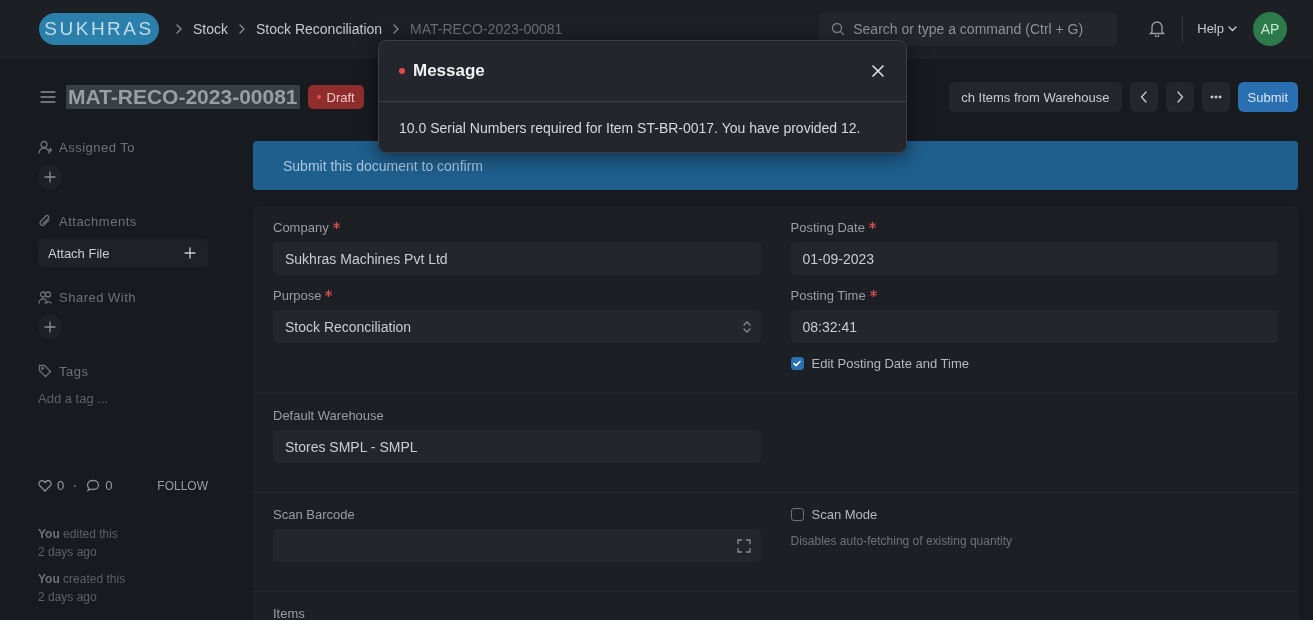 This screenshot has width=1313, height=620. Describe the element at coordinates (517, 545) in the screenshot. I see `input-field` at that location.